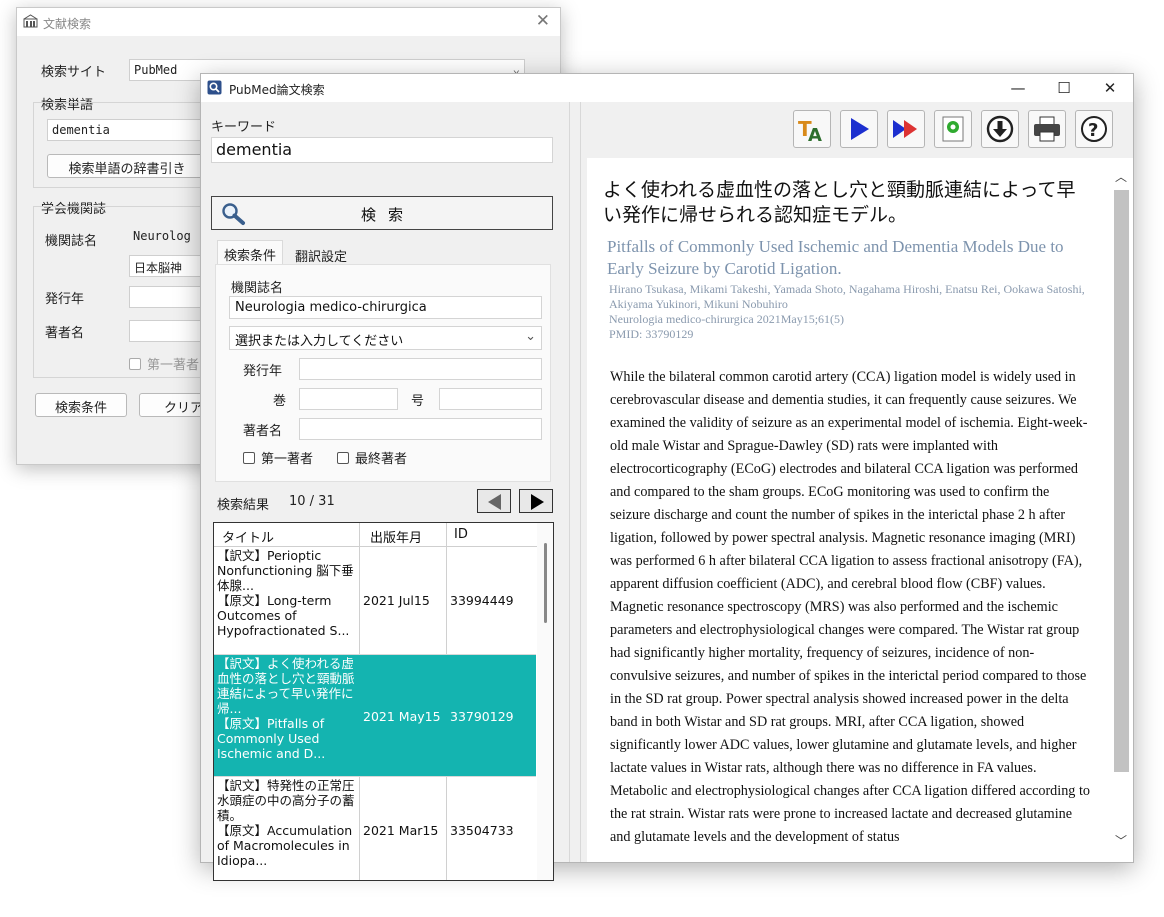 The image size is (1164, 917). Describe the element at coordinates (166, 237) in the screenshot. I see `journal-name-field: Neurolog` at that location.